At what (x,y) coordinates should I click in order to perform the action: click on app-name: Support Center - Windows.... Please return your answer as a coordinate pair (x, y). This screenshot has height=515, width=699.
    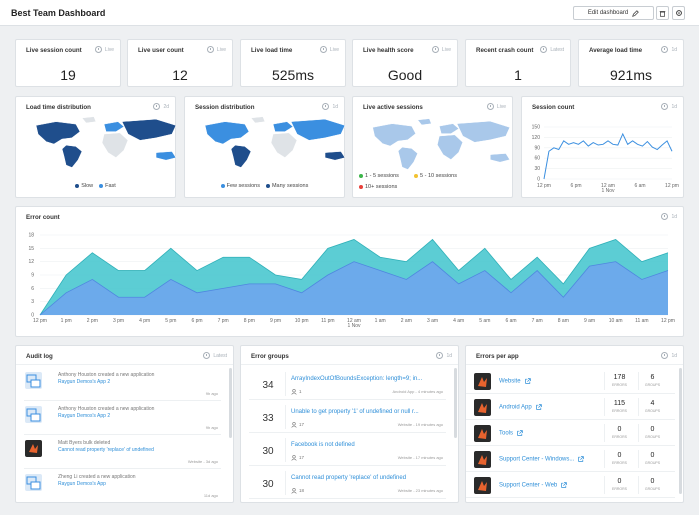
    Looking at the image, I should click on (542, 459).